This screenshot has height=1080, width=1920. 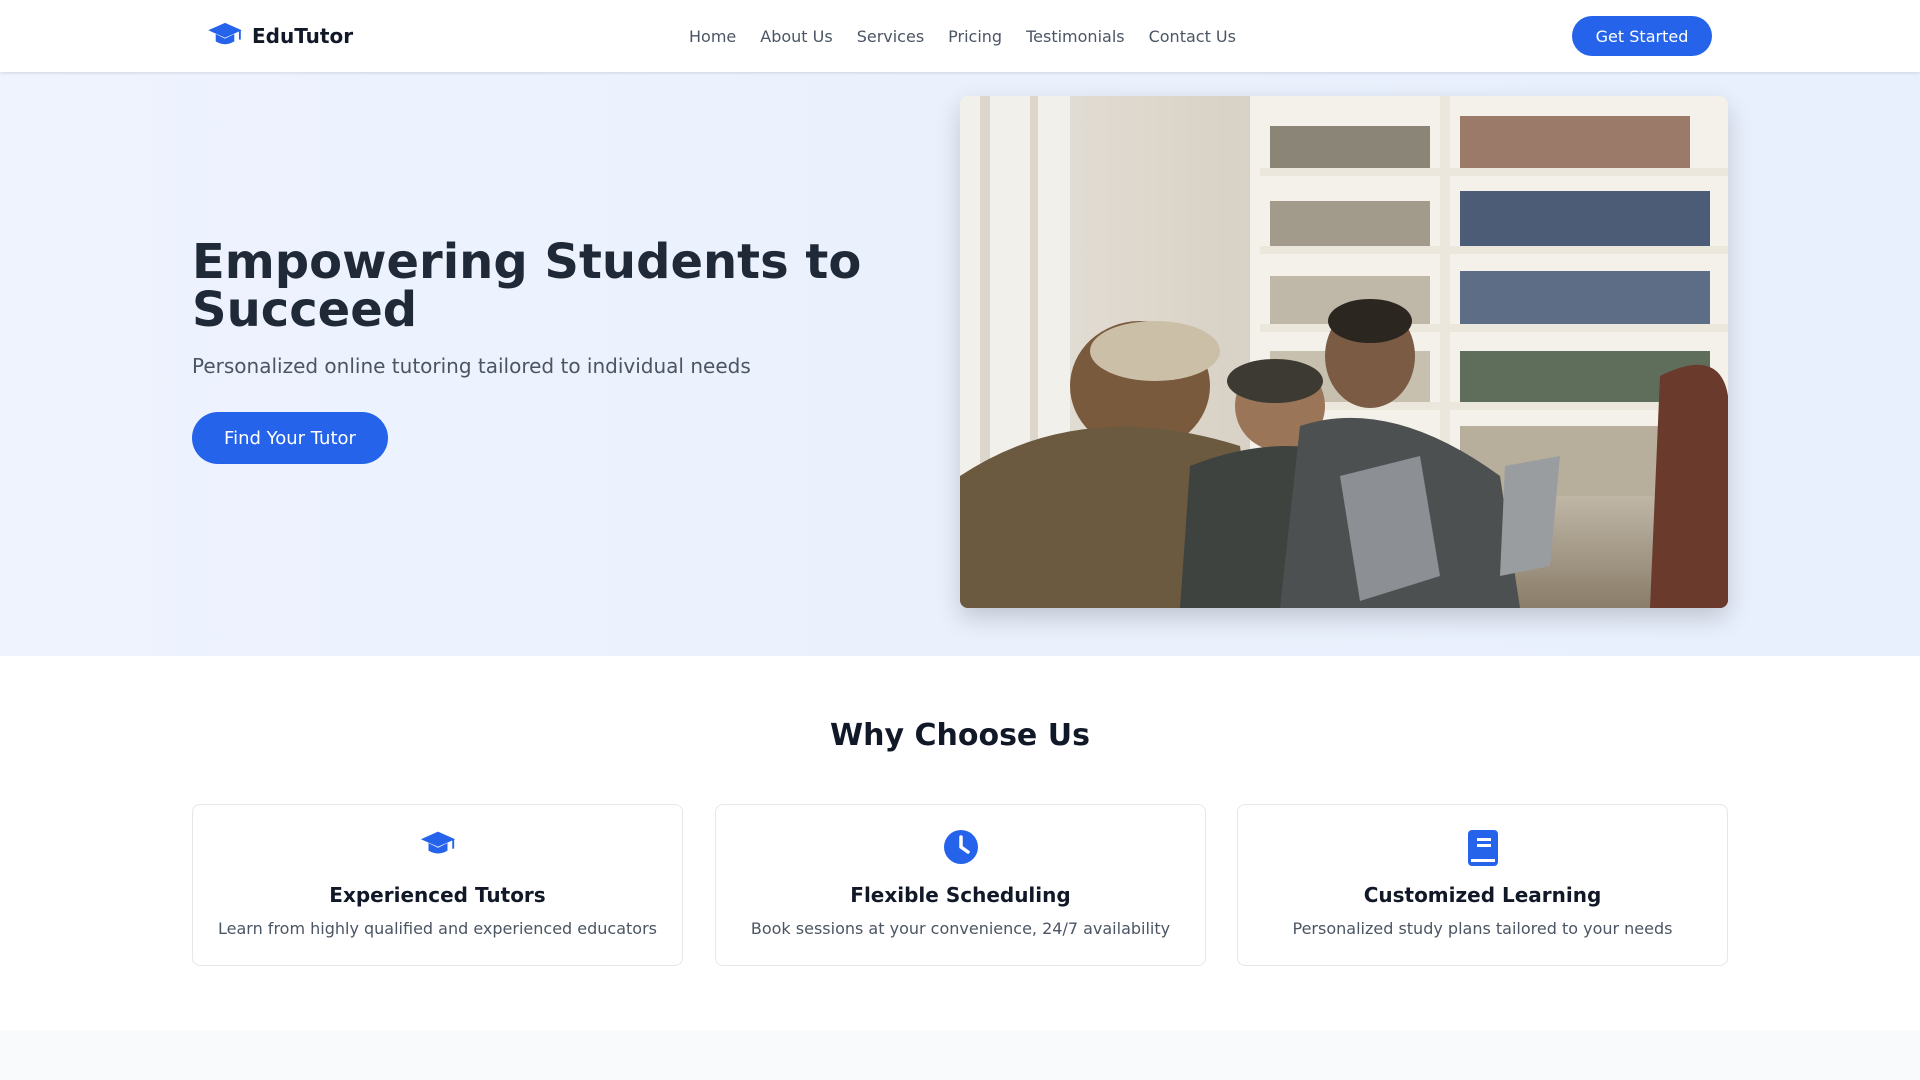 What do you see at coordinates (796, 36) in the screenshot?
I see `nav-link-about-us: About Us` at bounding box center [796, 36].